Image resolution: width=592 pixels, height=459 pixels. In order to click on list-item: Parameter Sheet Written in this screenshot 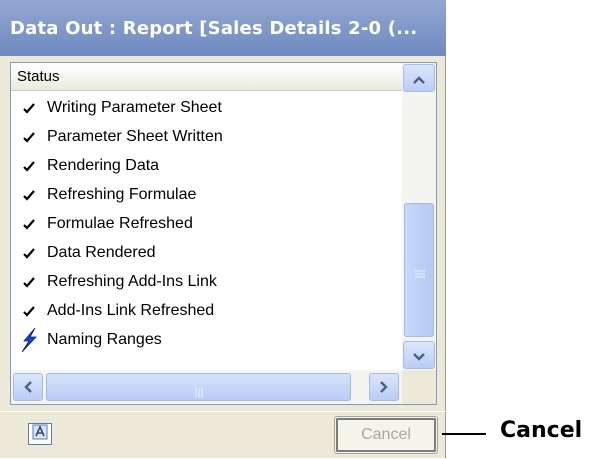, I will do `click(207, 136)`.